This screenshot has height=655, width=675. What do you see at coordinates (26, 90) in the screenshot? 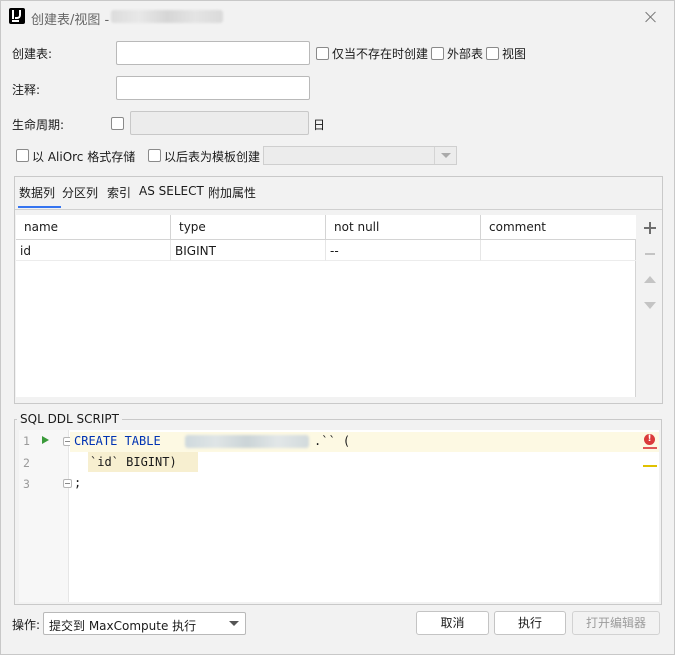
I see `comment-label: 注释:` at bounding box center [26, 90].